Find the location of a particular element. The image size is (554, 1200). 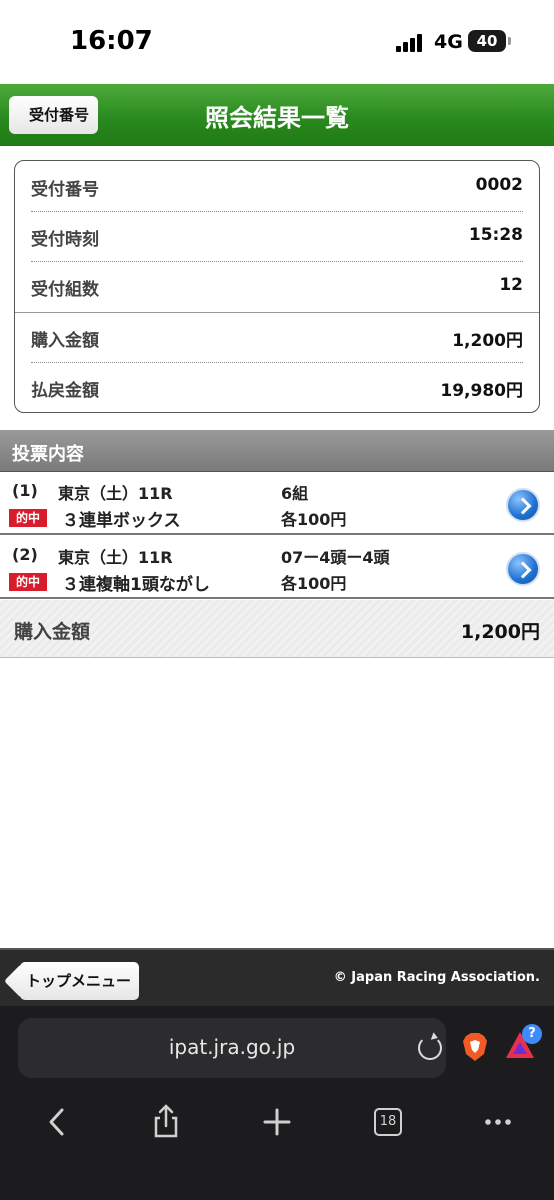

section-header: 投票内容 is located at coordinates (277, 451).